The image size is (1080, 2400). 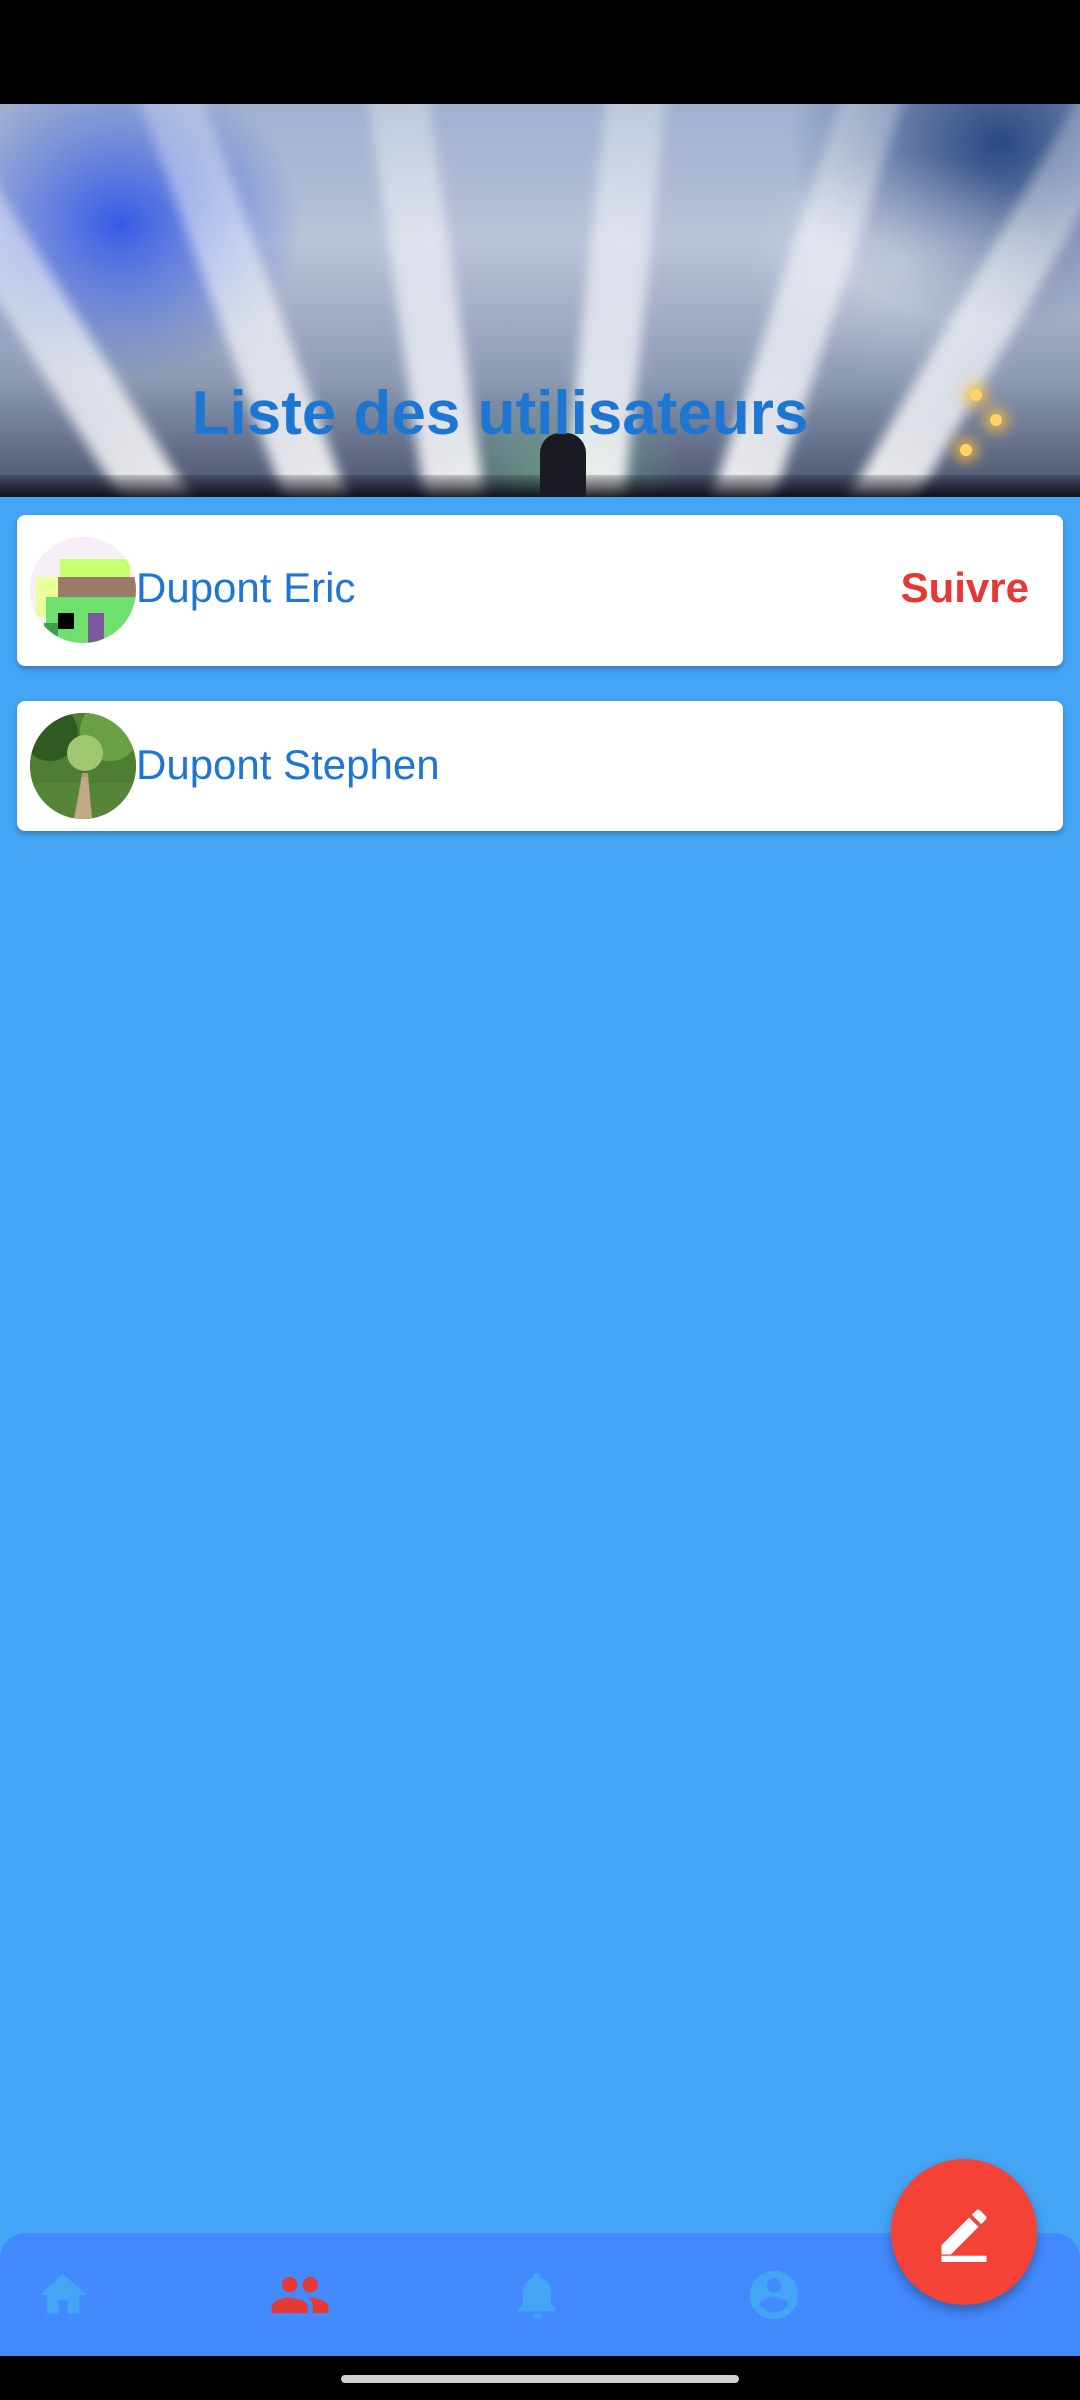 I want to click on bell-icon, so click(x=537, y=2295).